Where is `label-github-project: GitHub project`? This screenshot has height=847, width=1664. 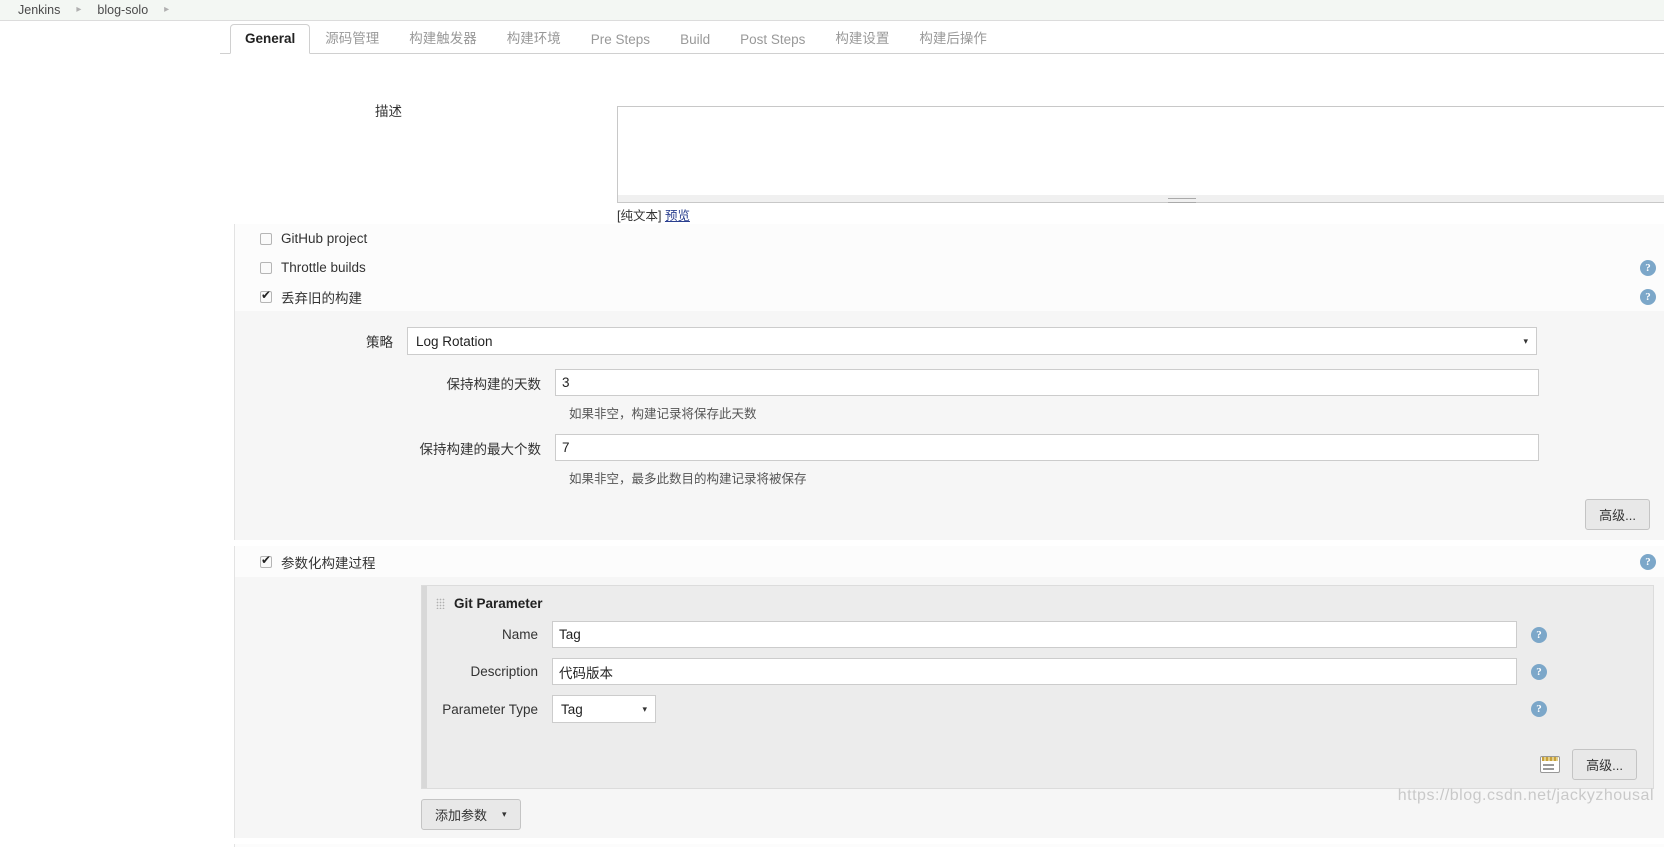
label-github-project: GitHub project is located at coordinates (324, 238).